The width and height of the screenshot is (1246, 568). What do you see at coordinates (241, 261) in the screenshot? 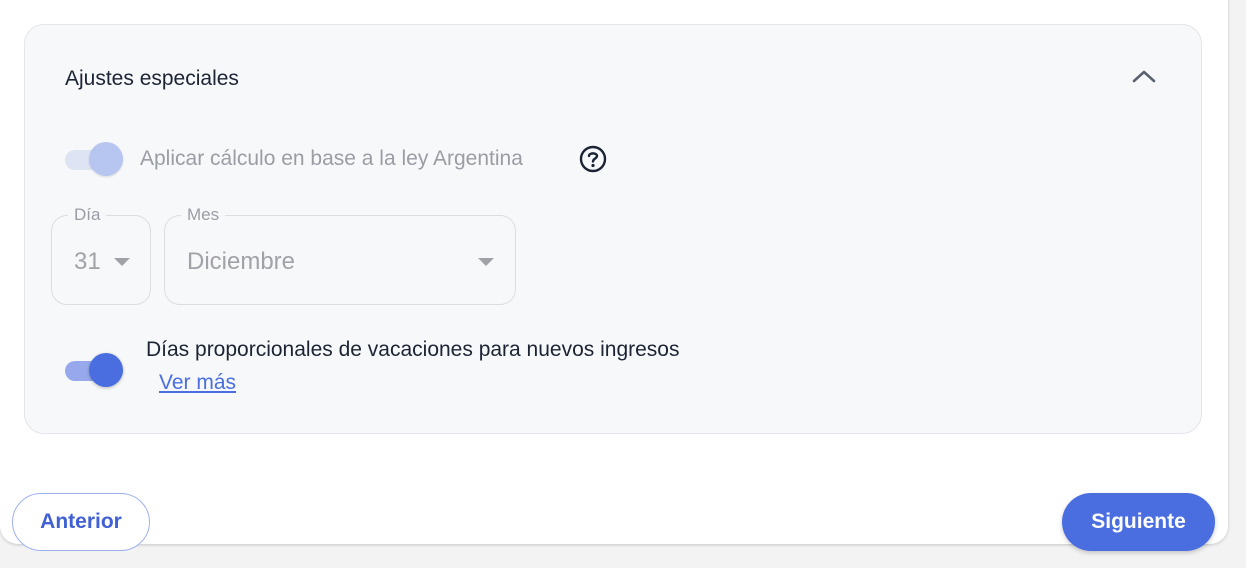
I see `month-select-value: Diciembre` at bounding box center [241, 261].